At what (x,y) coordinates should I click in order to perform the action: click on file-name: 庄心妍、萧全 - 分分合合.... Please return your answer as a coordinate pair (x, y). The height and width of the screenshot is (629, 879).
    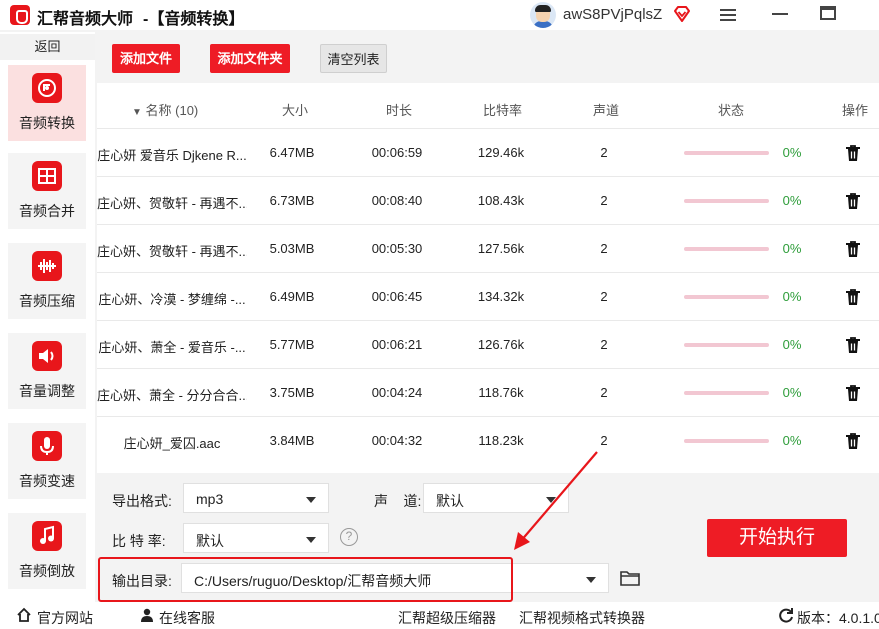
    Looking at the image, I should click on (172, 395).